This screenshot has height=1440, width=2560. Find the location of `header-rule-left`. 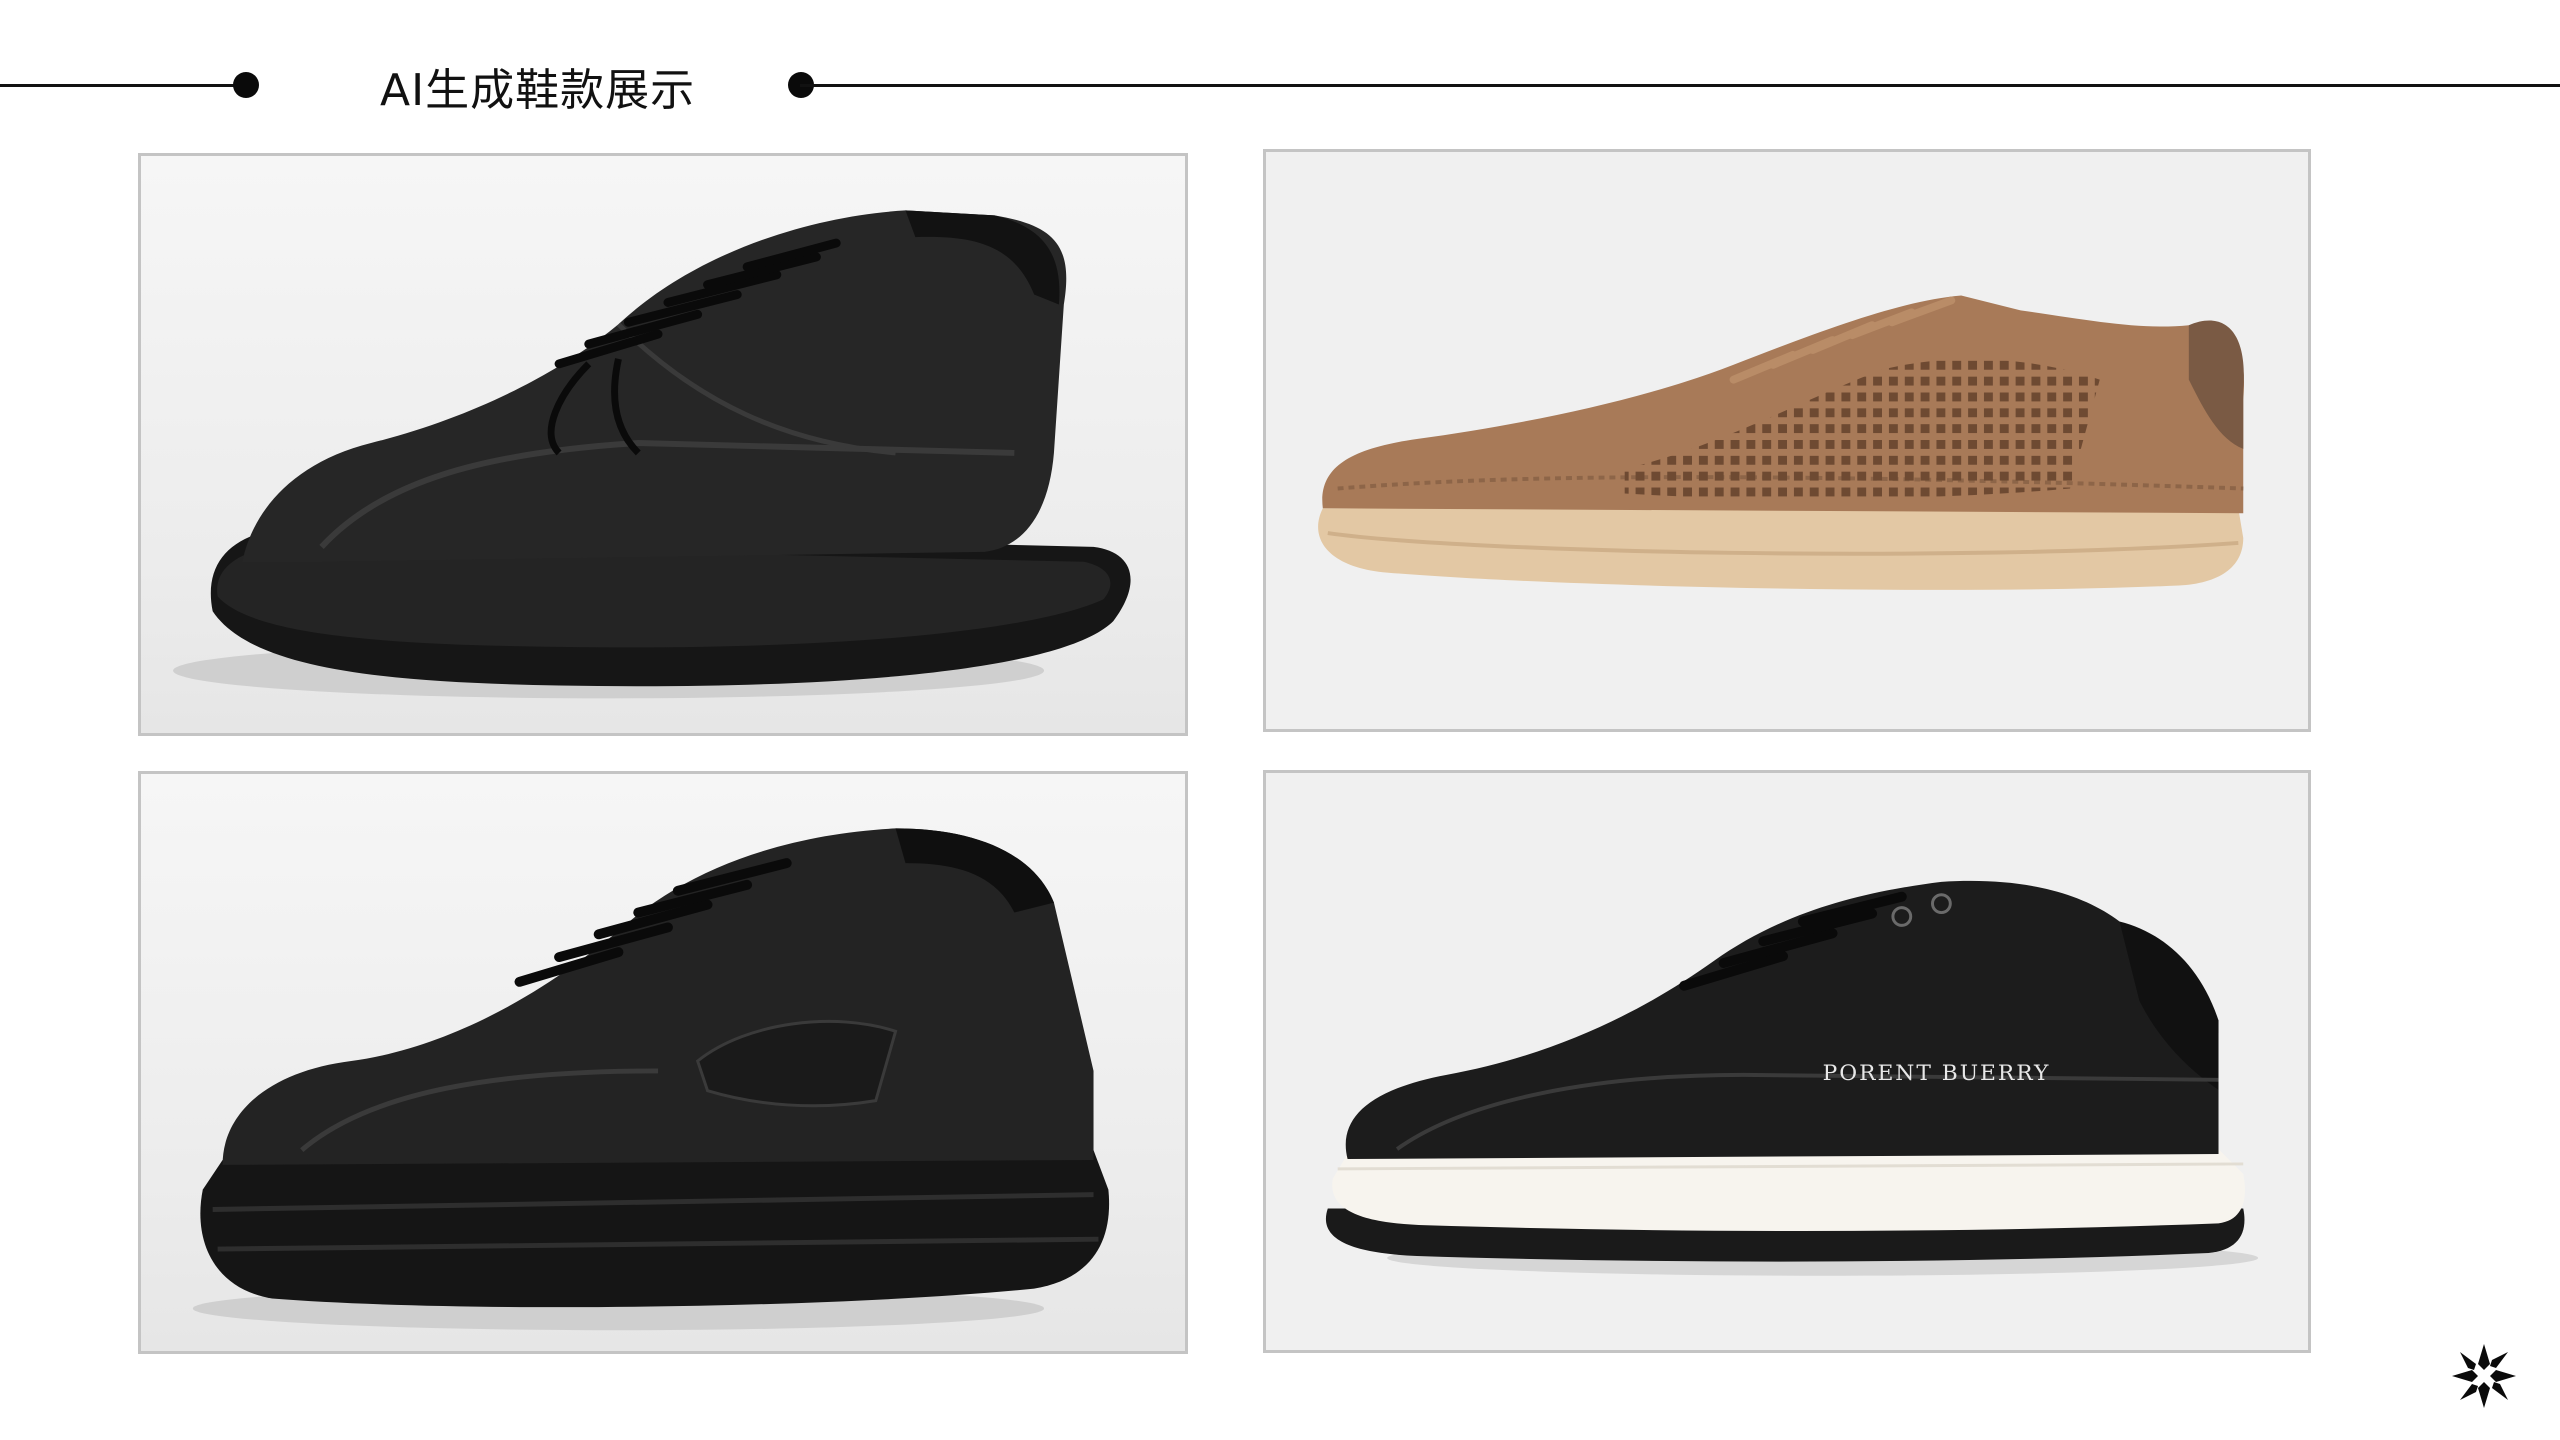

header-rule-left is located at coordinates (122, 85).